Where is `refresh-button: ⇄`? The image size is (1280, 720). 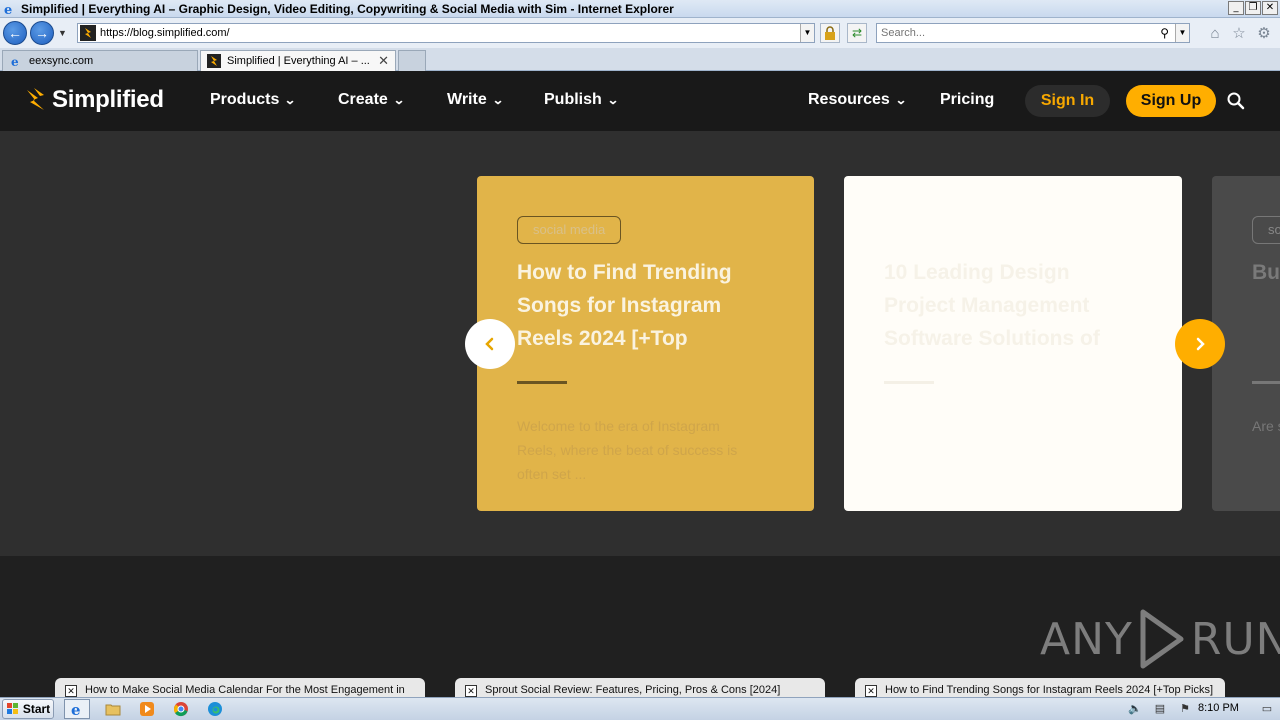
refresh-button: ⇄ is located at coordinates (857, 33).